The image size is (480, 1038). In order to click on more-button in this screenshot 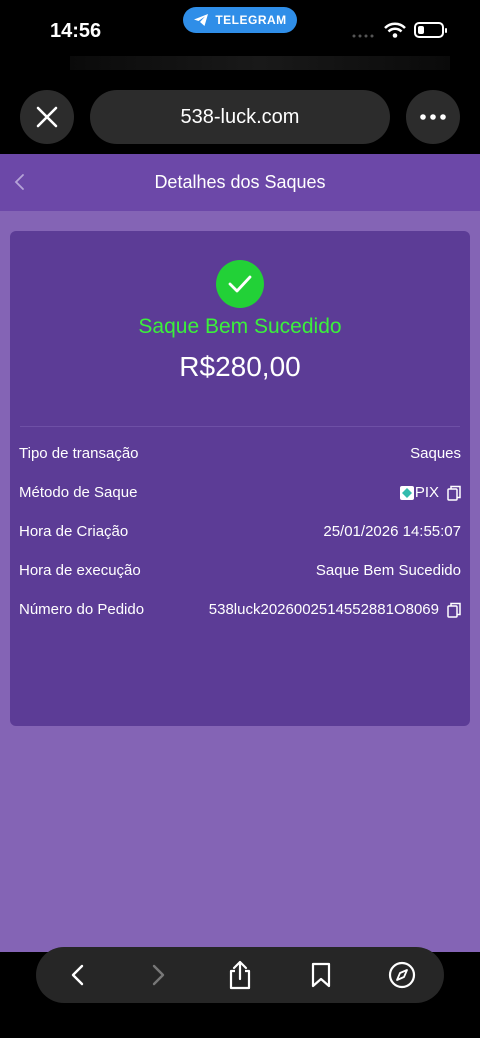, I will do `click(433, 117)`.